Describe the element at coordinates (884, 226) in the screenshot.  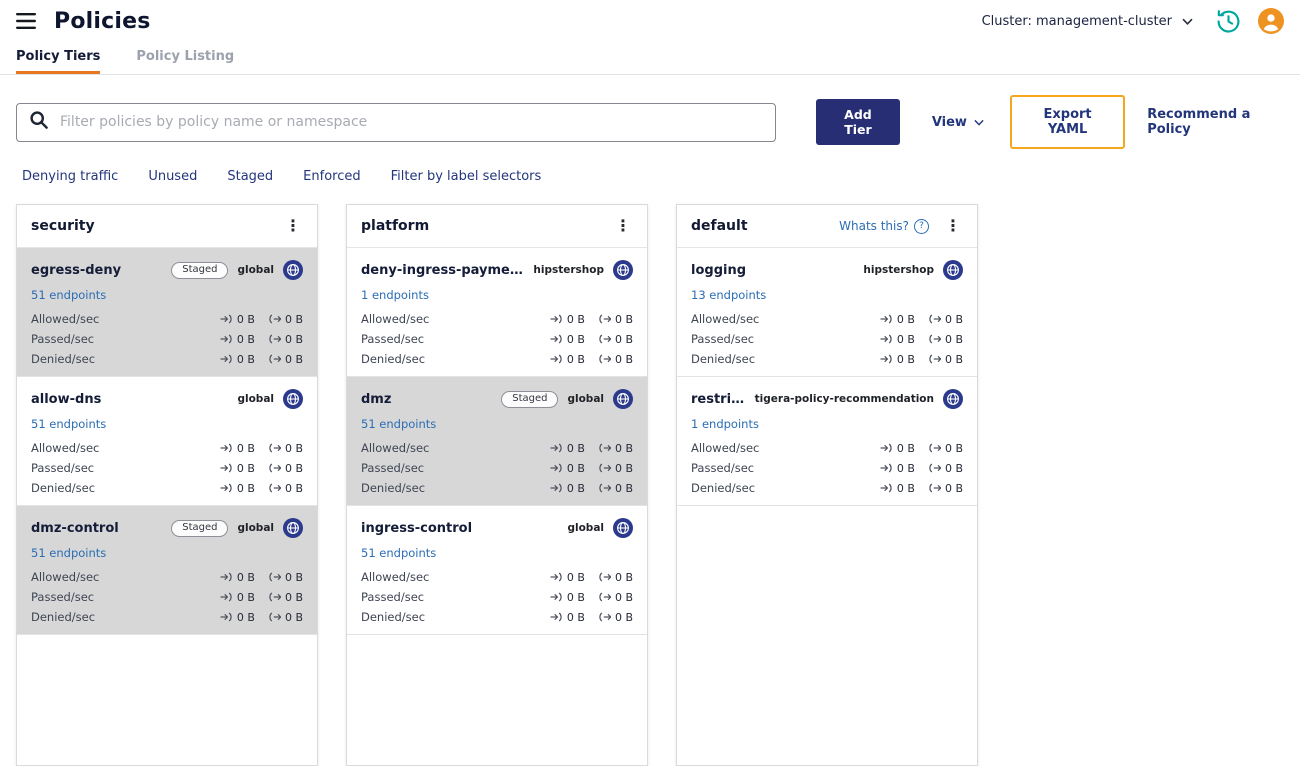
I see `whats-this-link: Whats this??` at that location.